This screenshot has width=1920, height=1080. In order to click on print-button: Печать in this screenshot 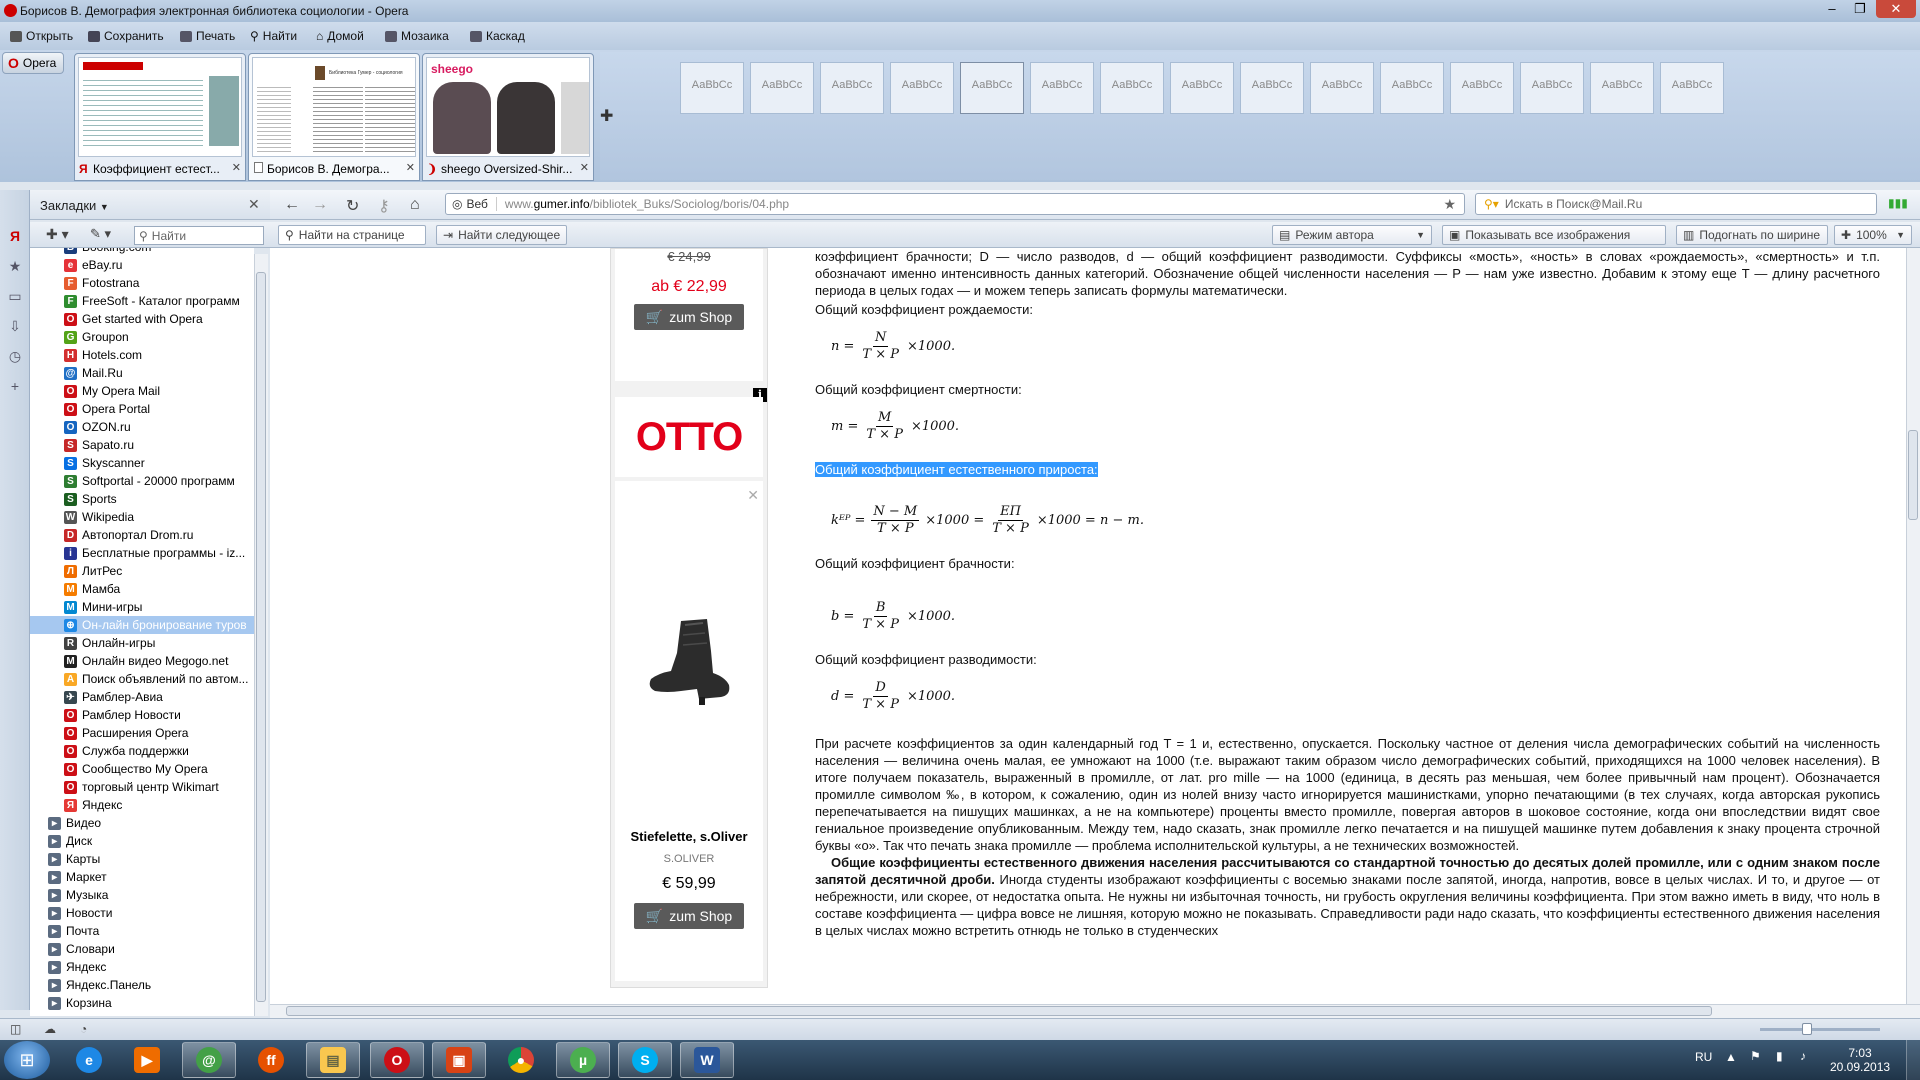, I will do `click(207, 36)`.